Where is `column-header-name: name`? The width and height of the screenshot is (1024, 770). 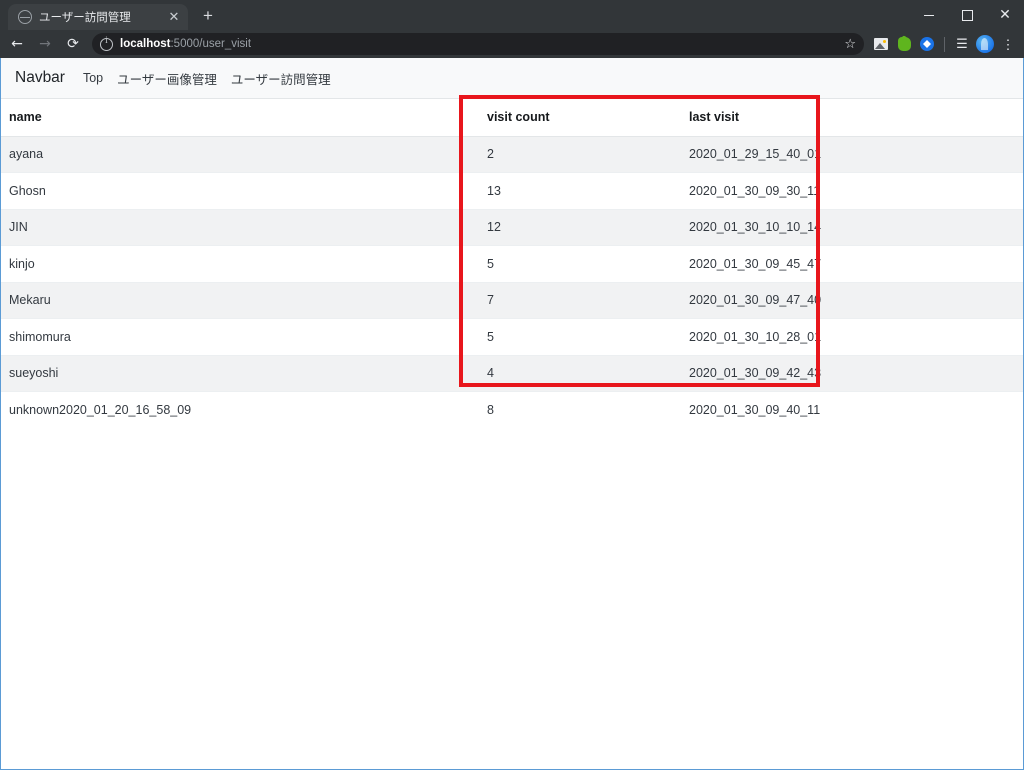
column-header-name: name is located at coordinates (240, 118).